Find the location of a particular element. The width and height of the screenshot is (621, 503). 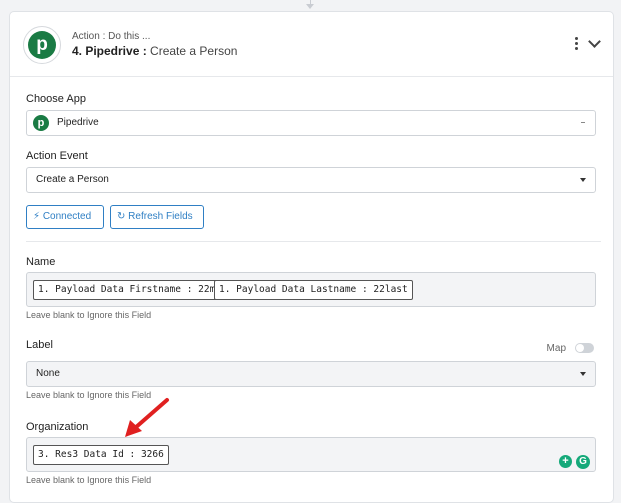

action-title: 4. Pipedrive : Create a Person is located at coordinates (154, 51).